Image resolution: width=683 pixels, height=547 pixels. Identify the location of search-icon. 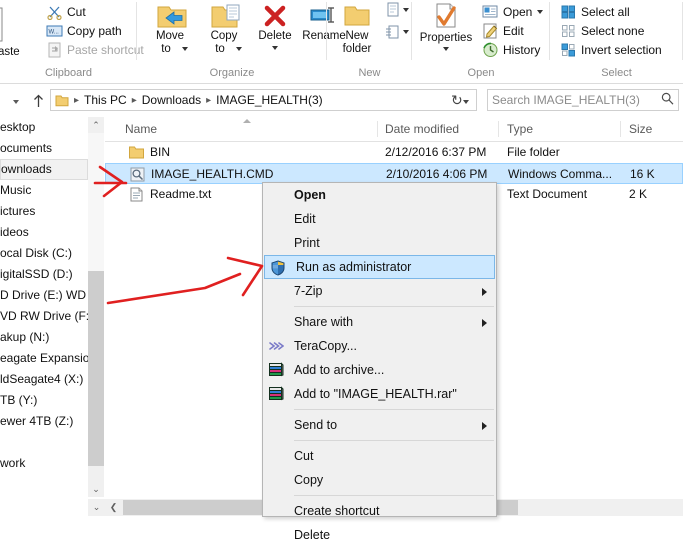
(667, 100).